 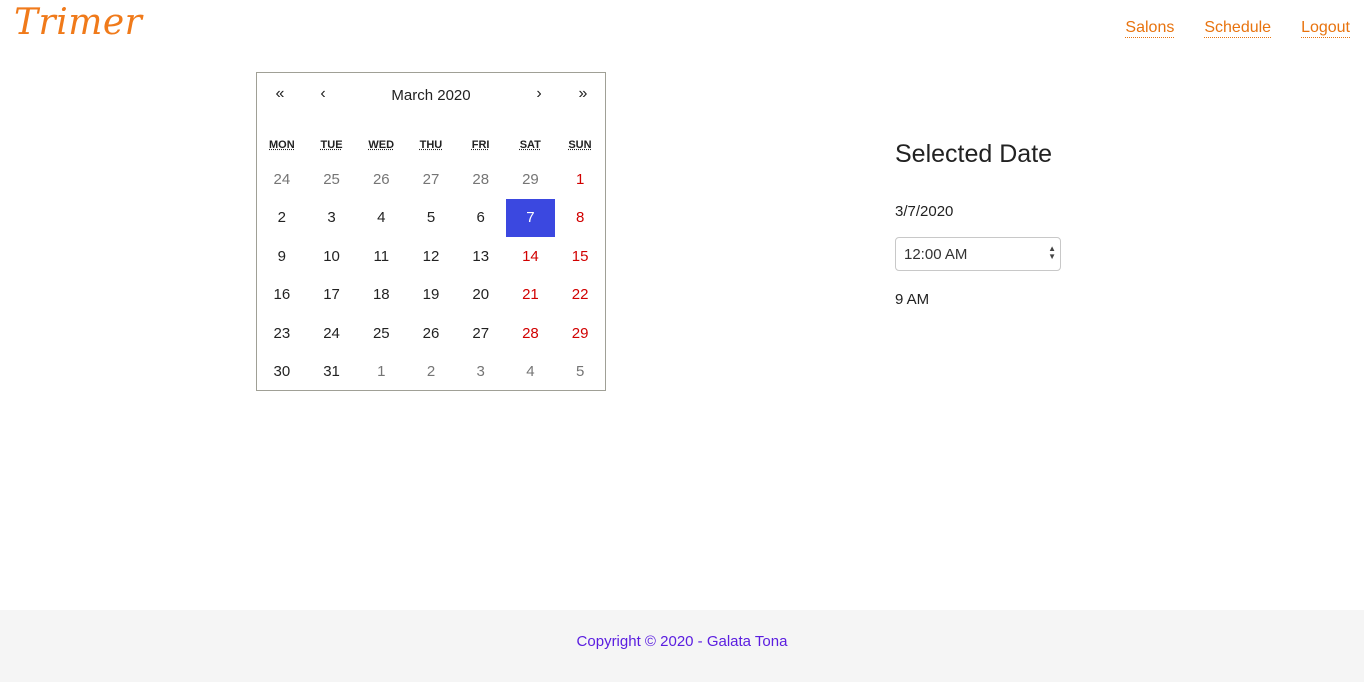 I want to click on prev-year-button: «, so click(x=280, y=94).